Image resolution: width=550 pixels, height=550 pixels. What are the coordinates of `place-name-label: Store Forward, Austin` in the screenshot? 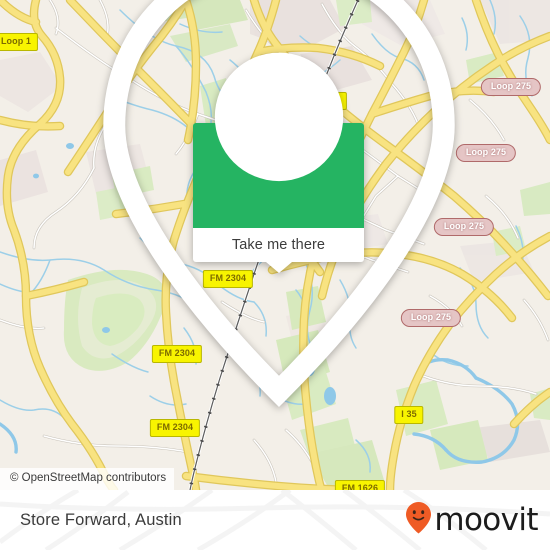 It's located at (101, 519).